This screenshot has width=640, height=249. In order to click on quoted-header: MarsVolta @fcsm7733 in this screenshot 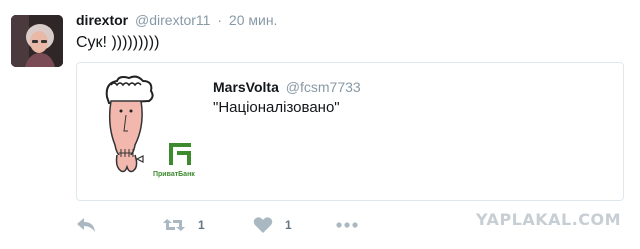, I will do `click(287, 87)`.